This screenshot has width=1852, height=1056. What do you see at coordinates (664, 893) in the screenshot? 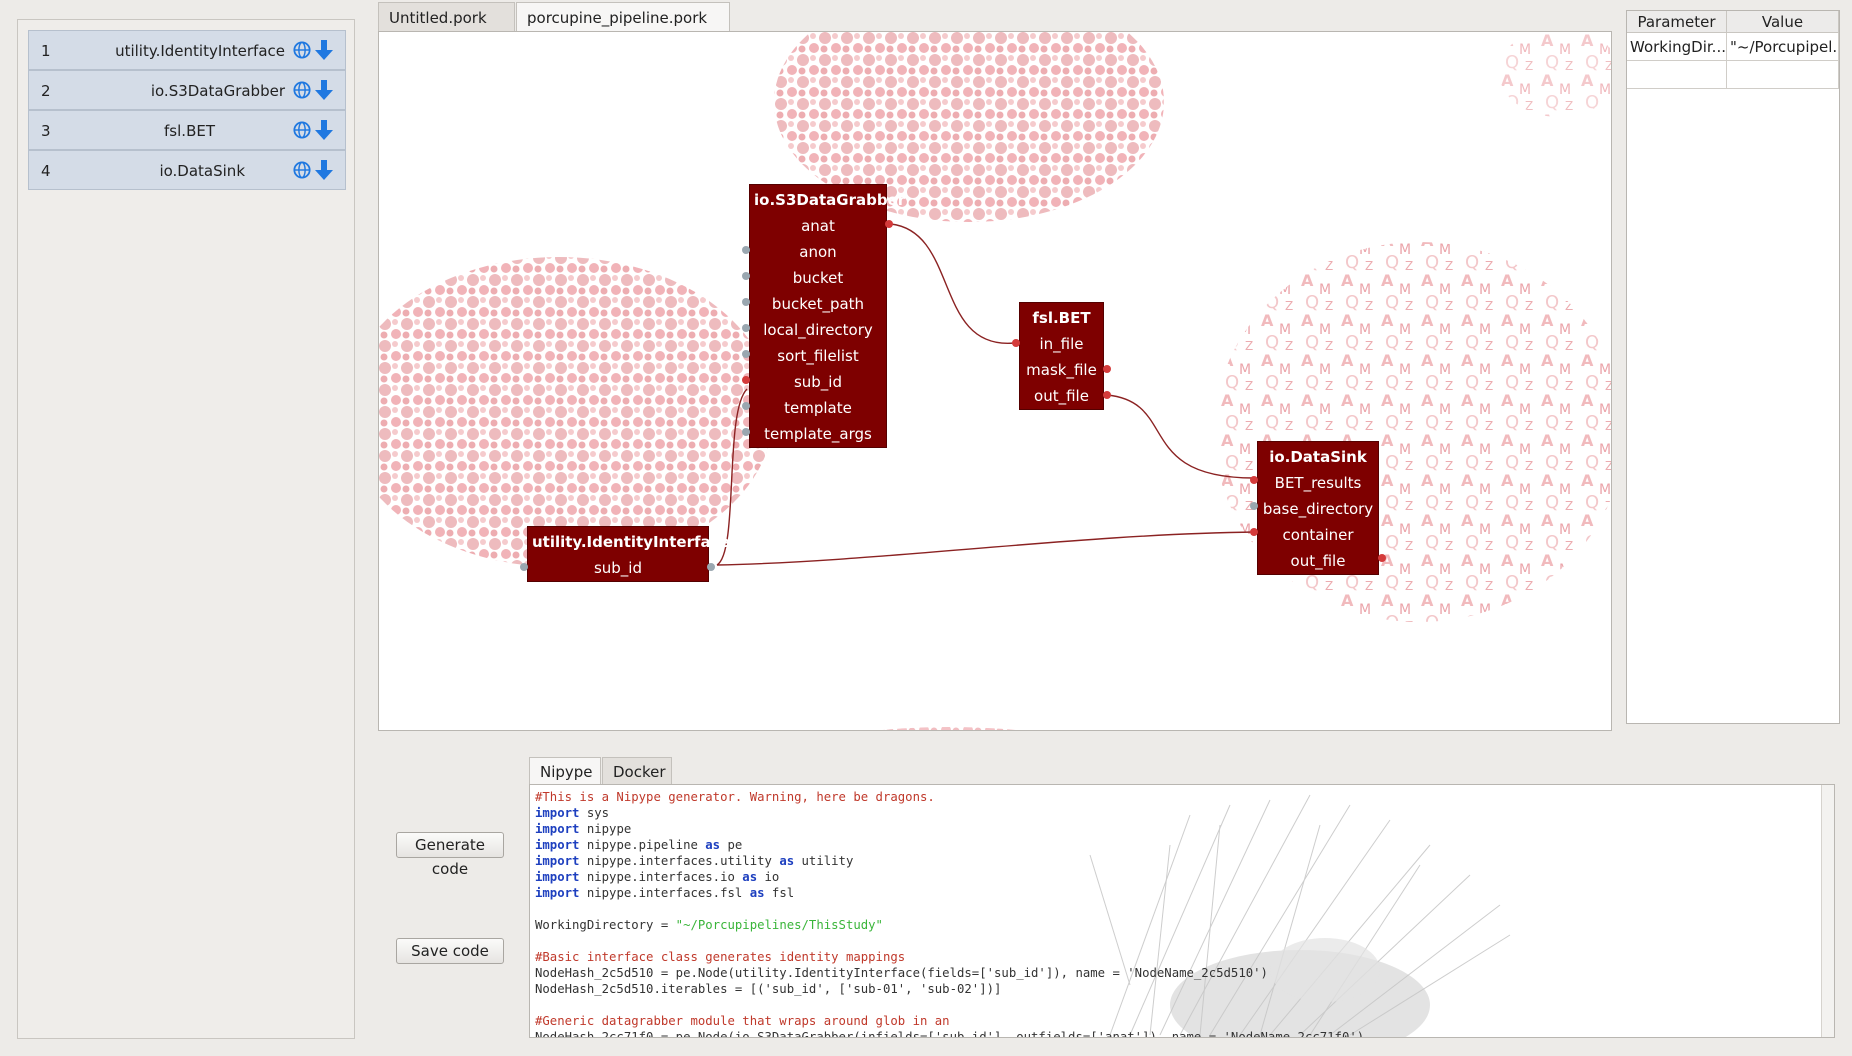
I see `code-line: nipype.interfaces.fsl` at bounding box center [664, 893].